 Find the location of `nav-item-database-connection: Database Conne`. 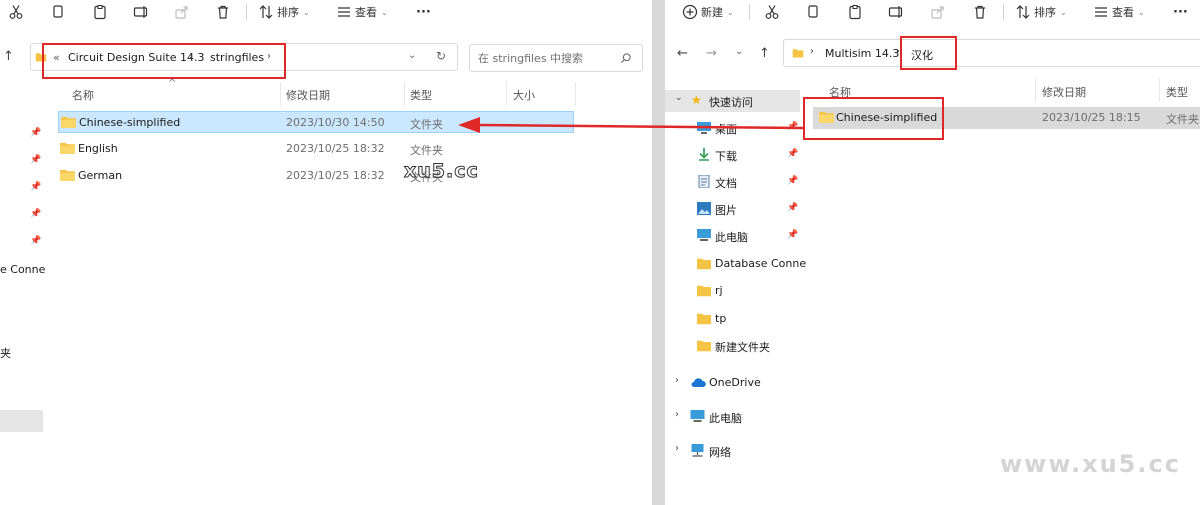

nav-item-database-connection: Database Conne is located at coordinates (735, 264).